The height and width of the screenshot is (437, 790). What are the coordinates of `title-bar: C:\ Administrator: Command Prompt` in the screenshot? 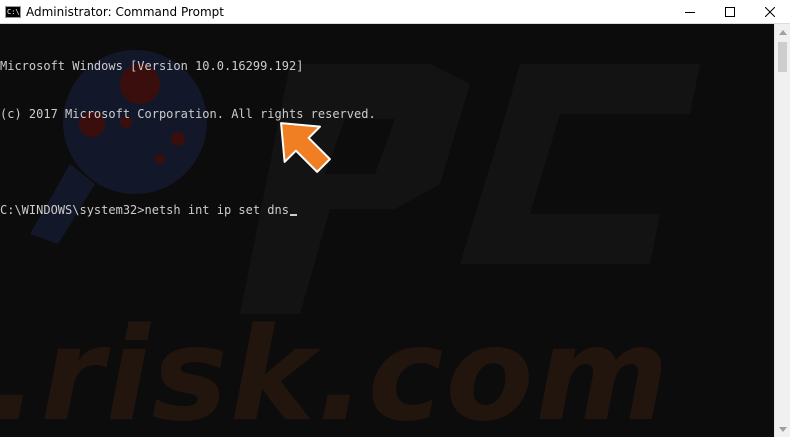 It's located at (395, 12).